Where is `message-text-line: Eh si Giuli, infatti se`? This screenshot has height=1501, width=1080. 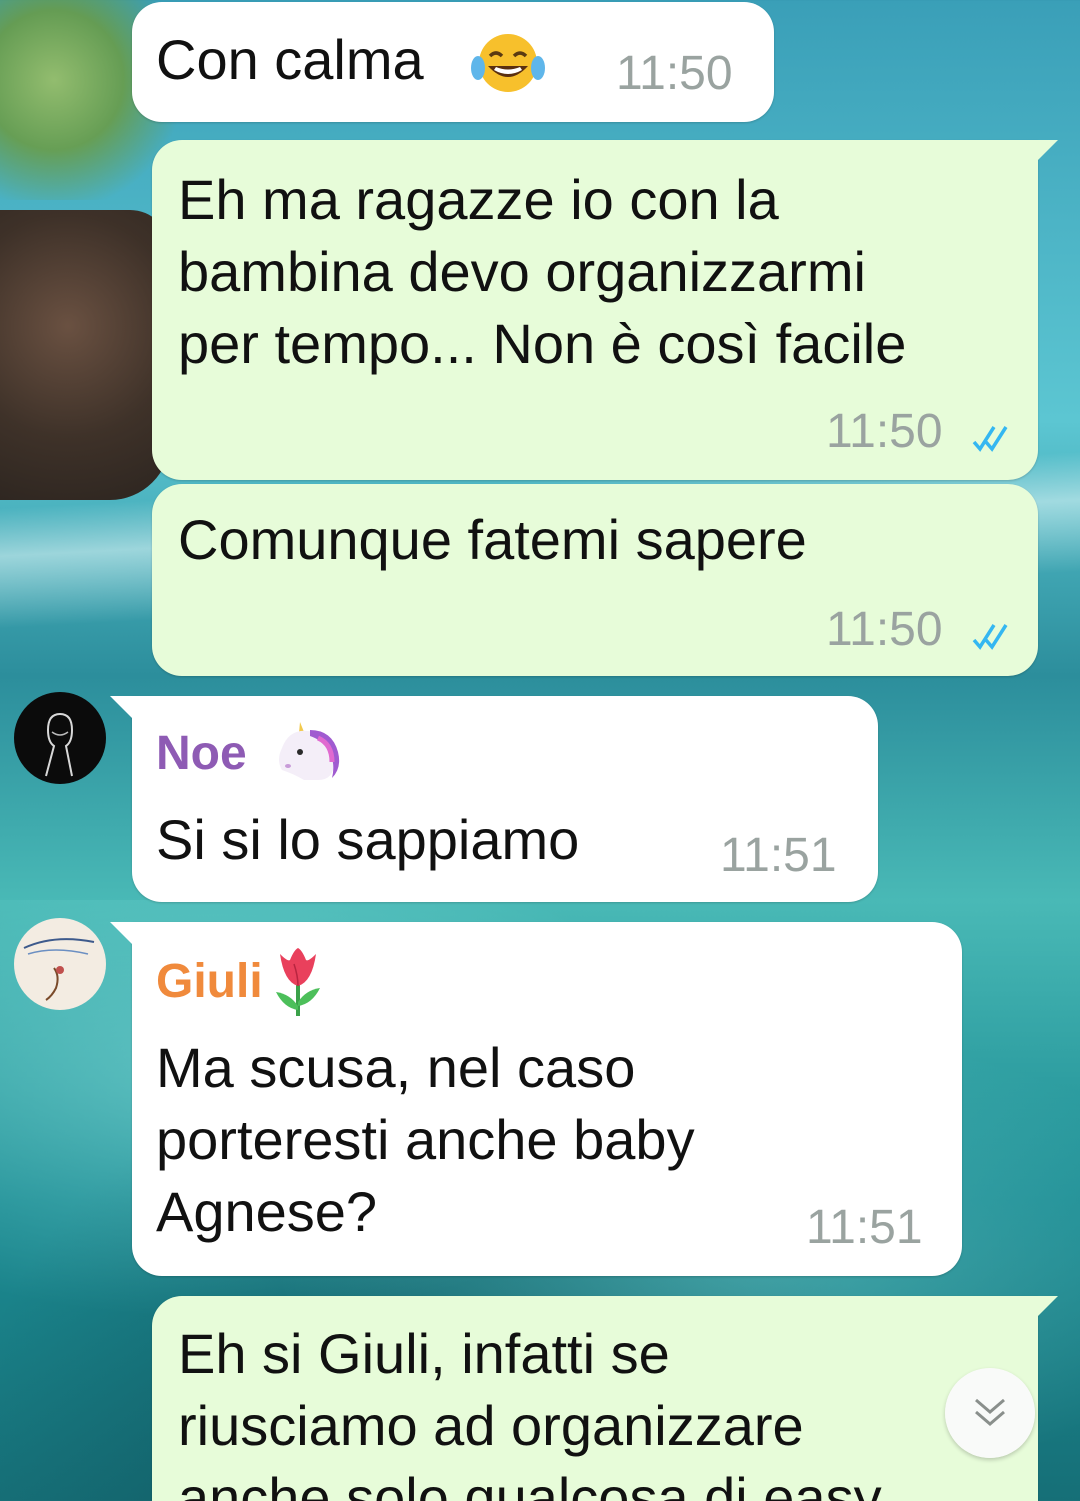 message-text-line: Eh si Giuli, infatti se is located at coordinates (424, 1353).